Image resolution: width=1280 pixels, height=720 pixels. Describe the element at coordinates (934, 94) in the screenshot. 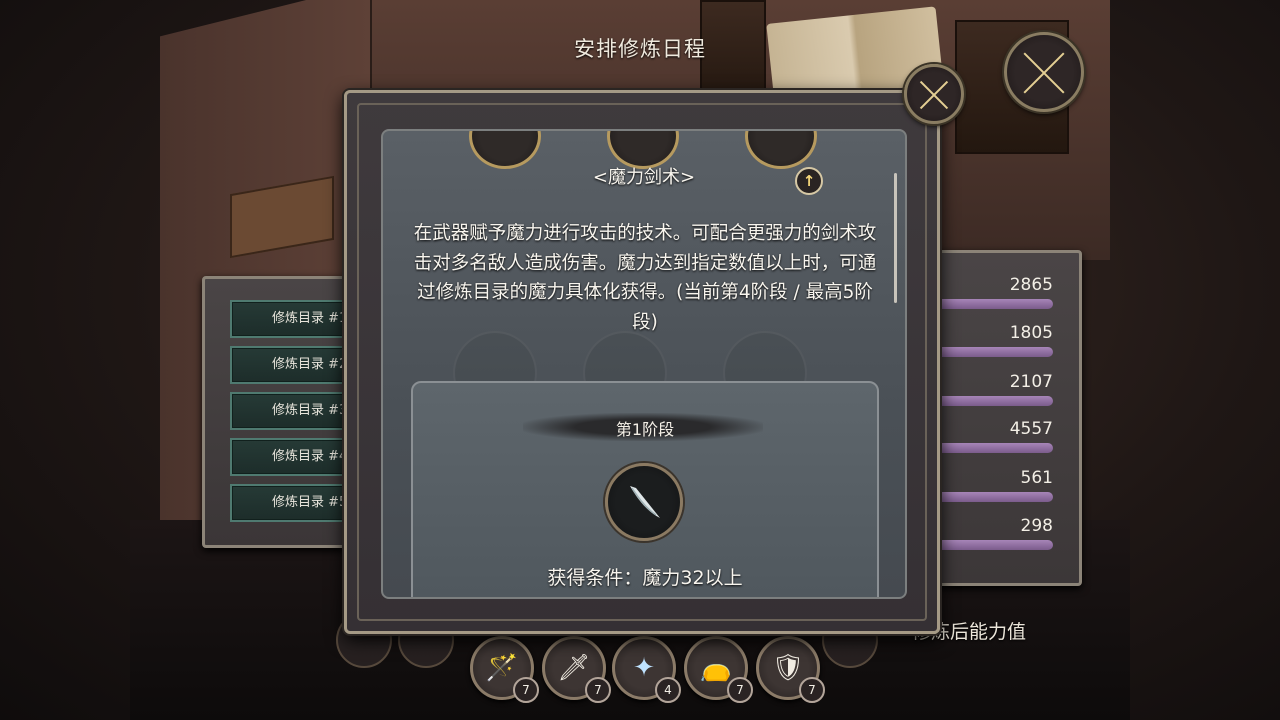

I see `modal-close-button` at that location.